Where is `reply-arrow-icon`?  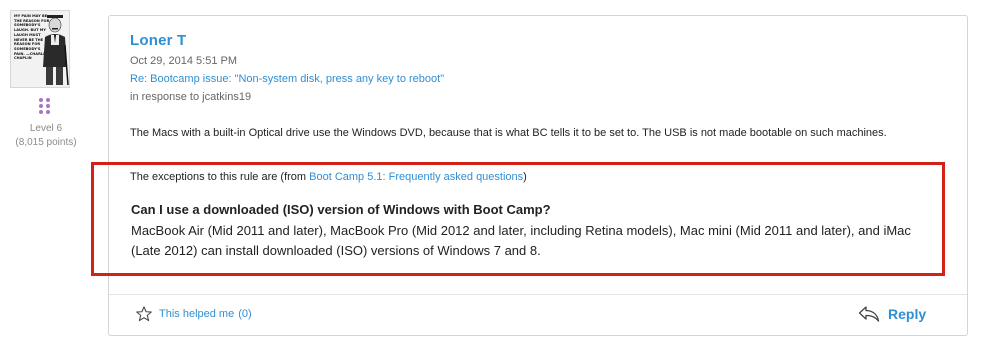
reply-arrow-icon is located at coordinates (869, 314).